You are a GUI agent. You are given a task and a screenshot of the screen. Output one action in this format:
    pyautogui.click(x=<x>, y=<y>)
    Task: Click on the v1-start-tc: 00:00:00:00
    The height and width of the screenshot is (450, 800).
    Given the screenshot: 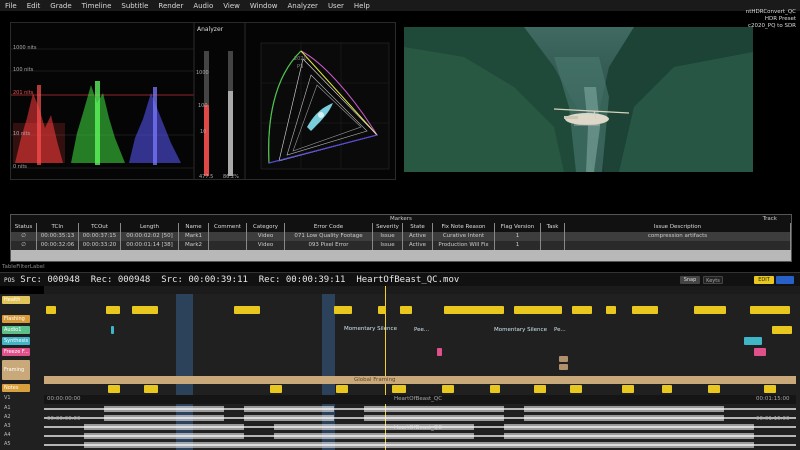 What is the action you would take?
    pyautogui.click(x=64, y=399)
    